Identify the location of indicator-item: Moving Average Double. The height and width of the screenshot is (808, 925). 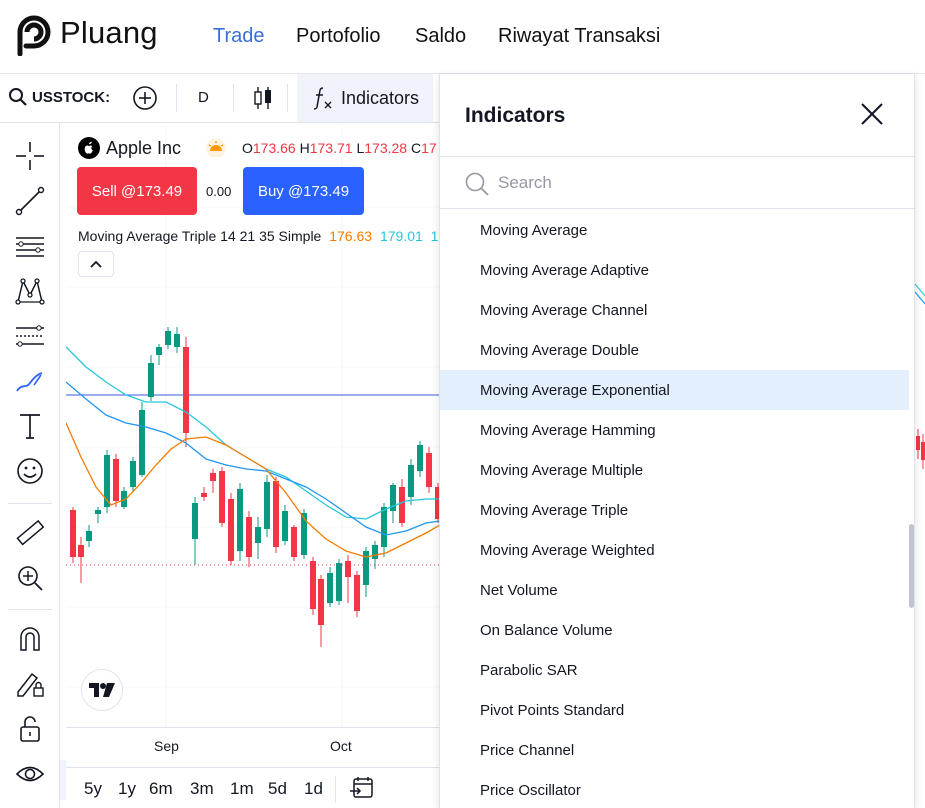
(674, 350).